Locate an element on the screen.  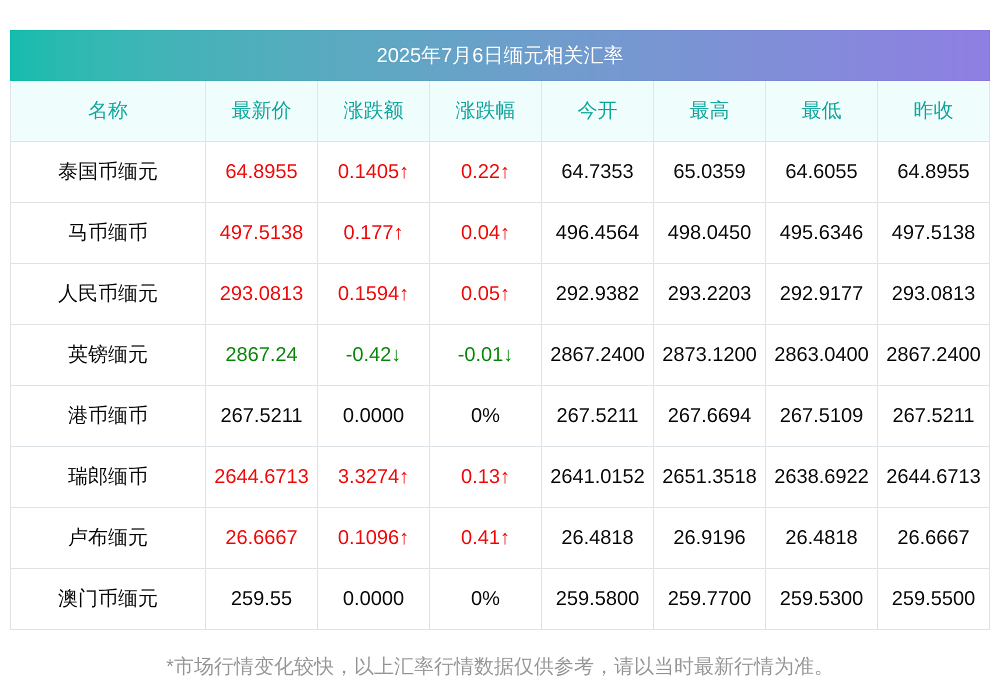
column-header: 最新价 is located at coordinates (262, 111).